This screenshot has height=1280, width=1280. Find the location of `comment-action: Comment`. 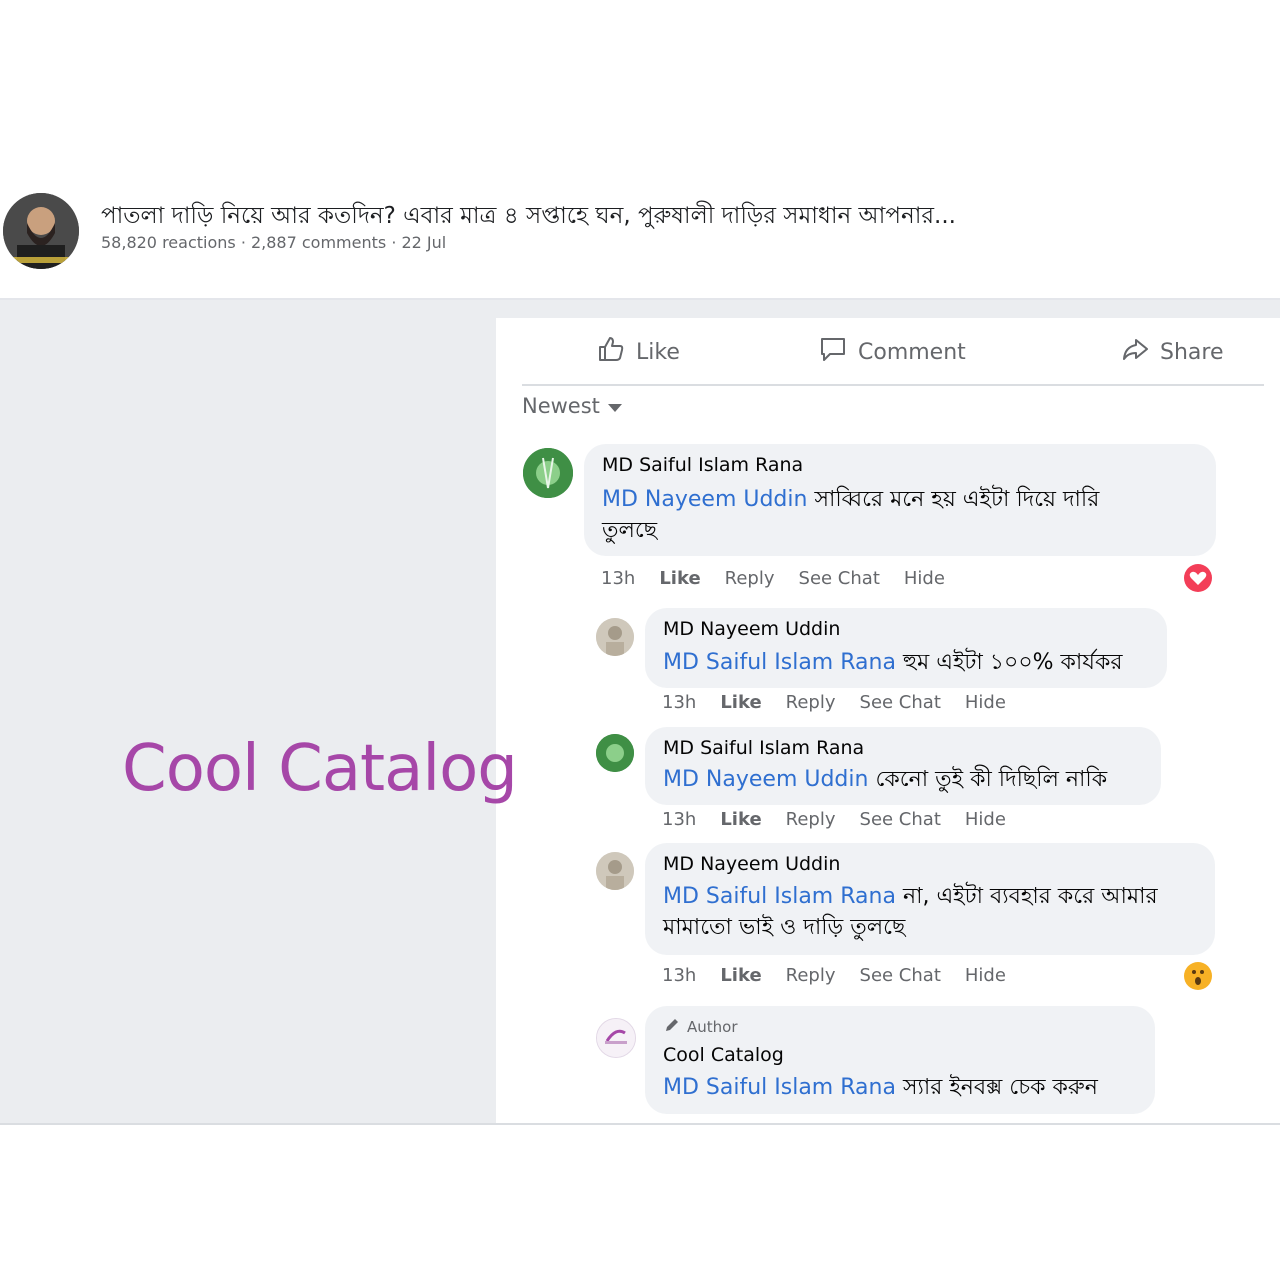

comment-action: Comment is located at coordinates (892, 352).